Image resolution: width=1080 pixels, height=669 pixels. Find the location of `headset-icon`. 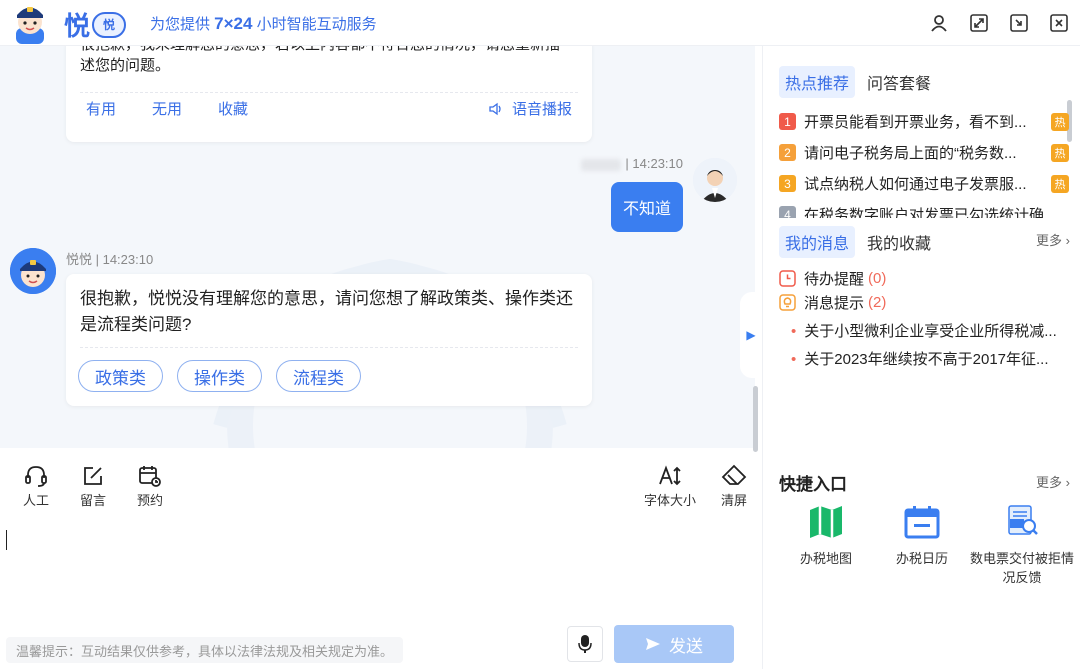

headset-icon is located at coordinates (36, 476).